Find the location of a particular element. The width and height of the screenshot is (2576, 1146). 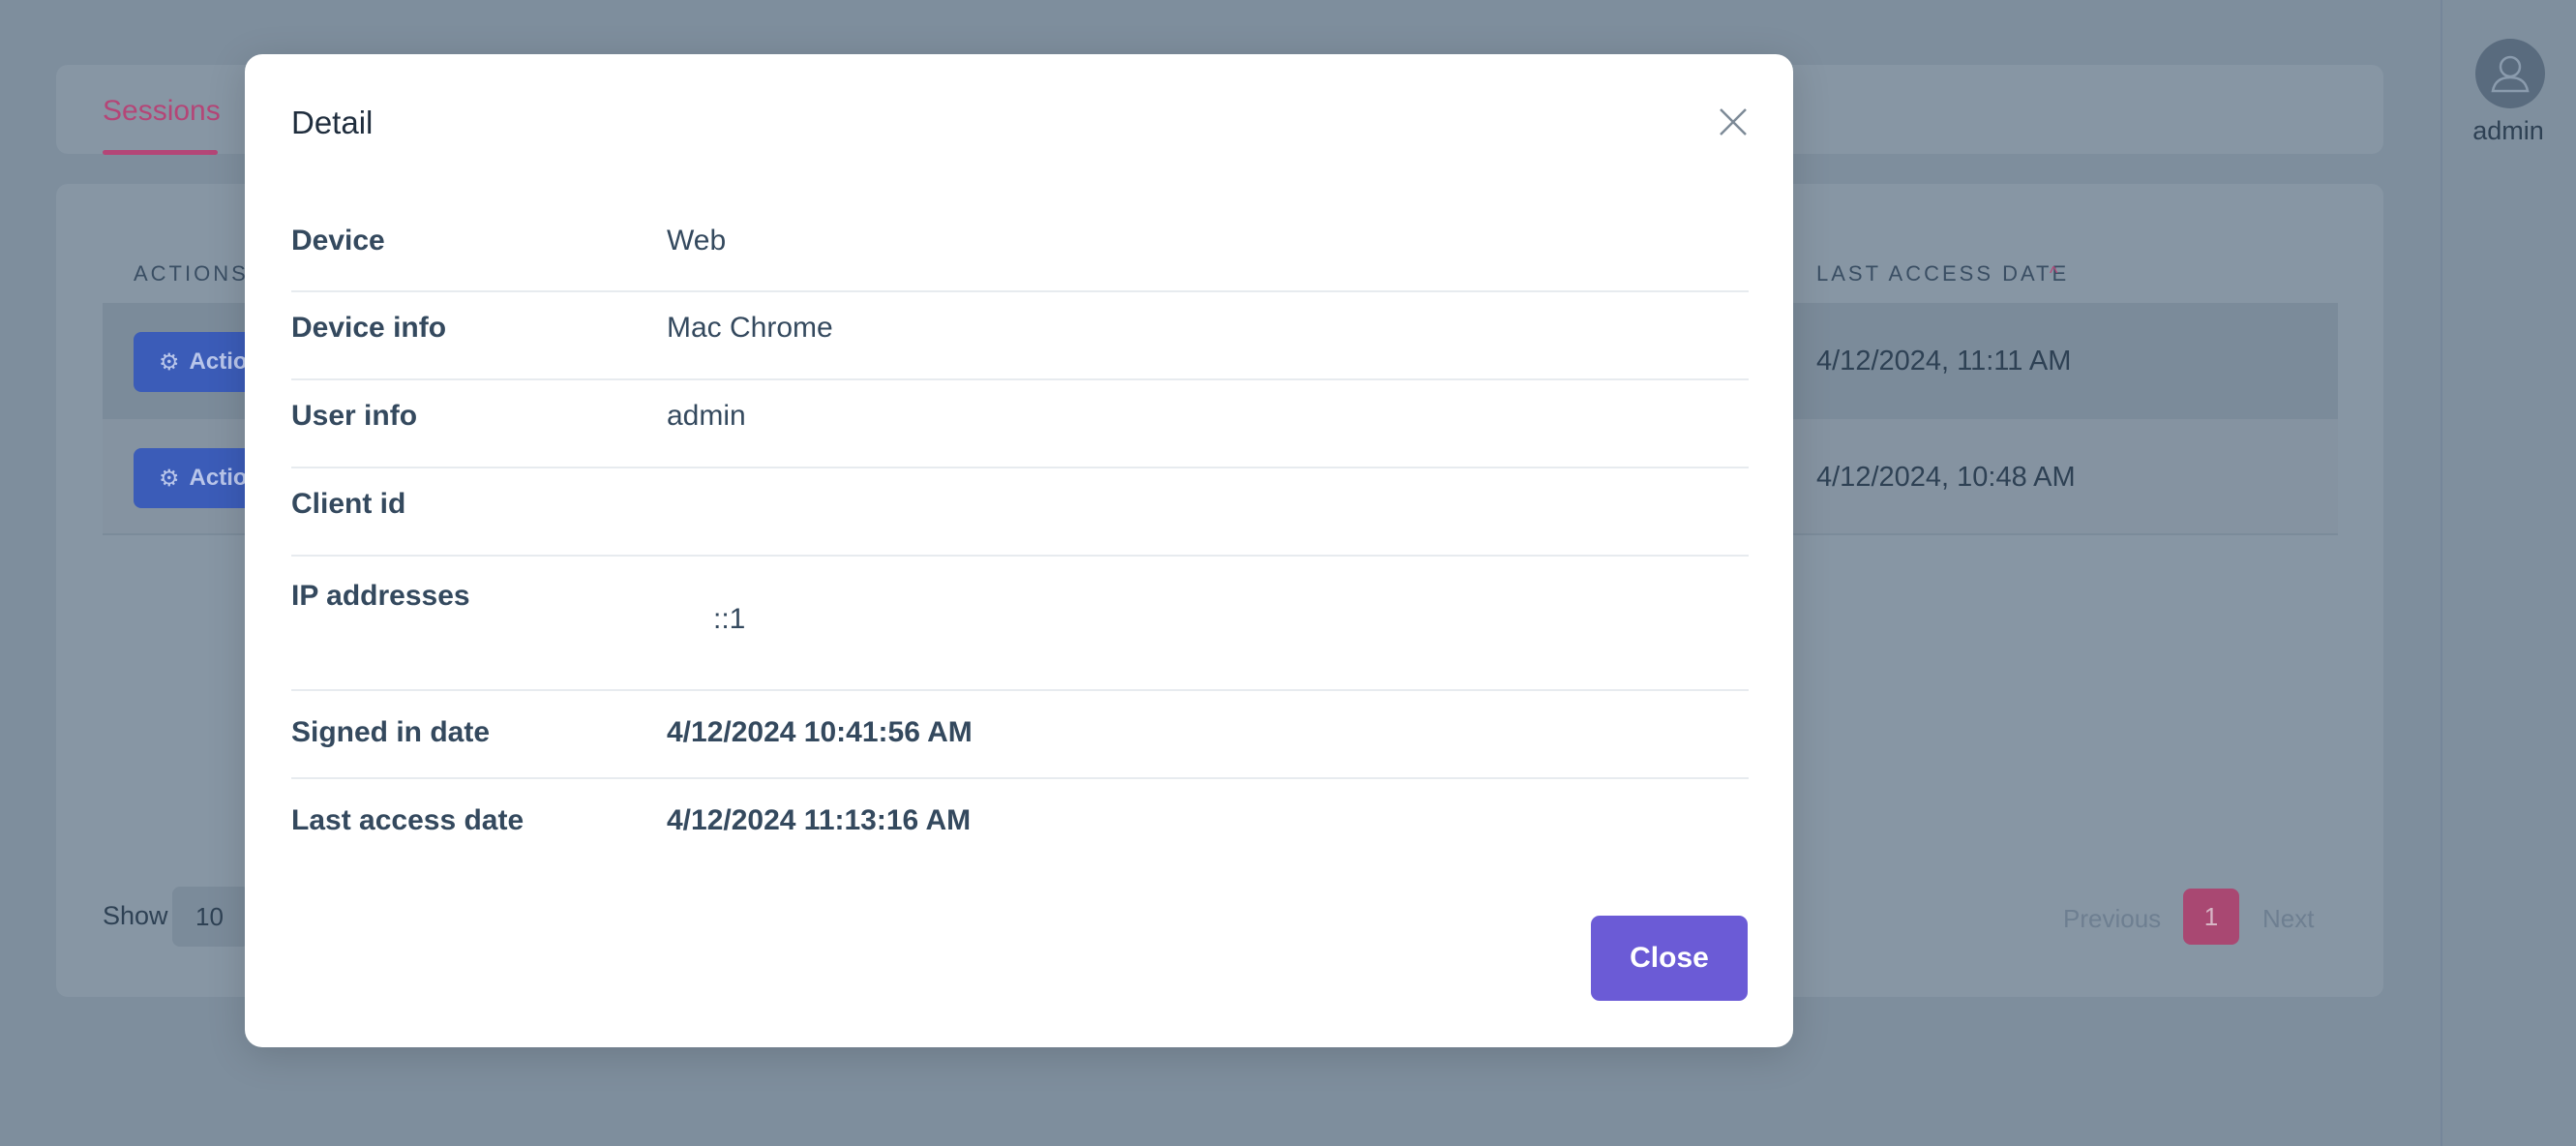

detail-label: Signed in date is located at coordinates (391, 732).